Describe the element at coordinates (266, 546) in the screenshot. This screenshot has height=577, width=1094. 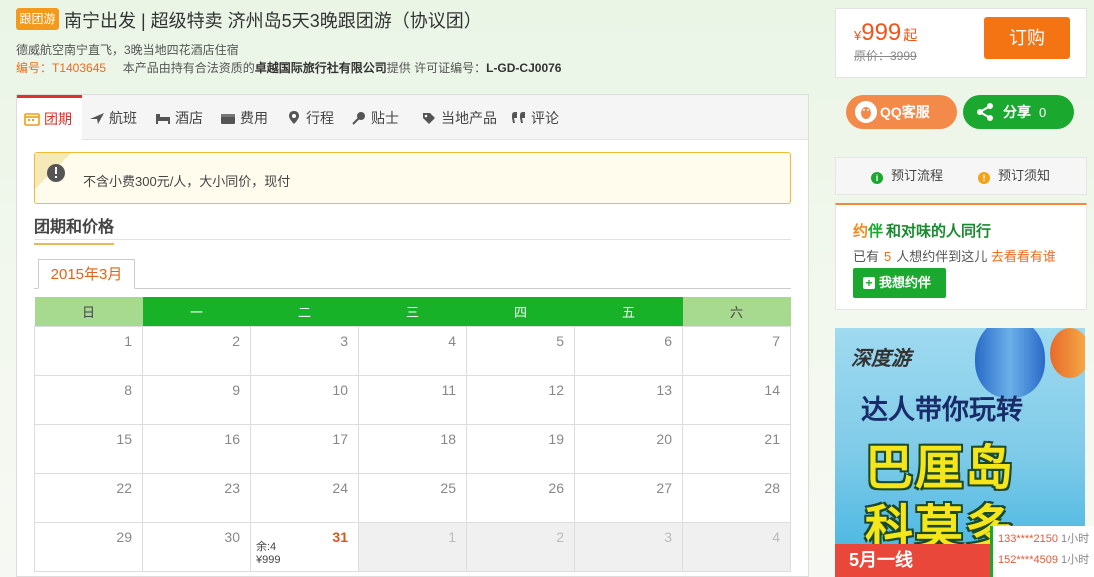
I see `seats-remaining: 余:4` at that location.